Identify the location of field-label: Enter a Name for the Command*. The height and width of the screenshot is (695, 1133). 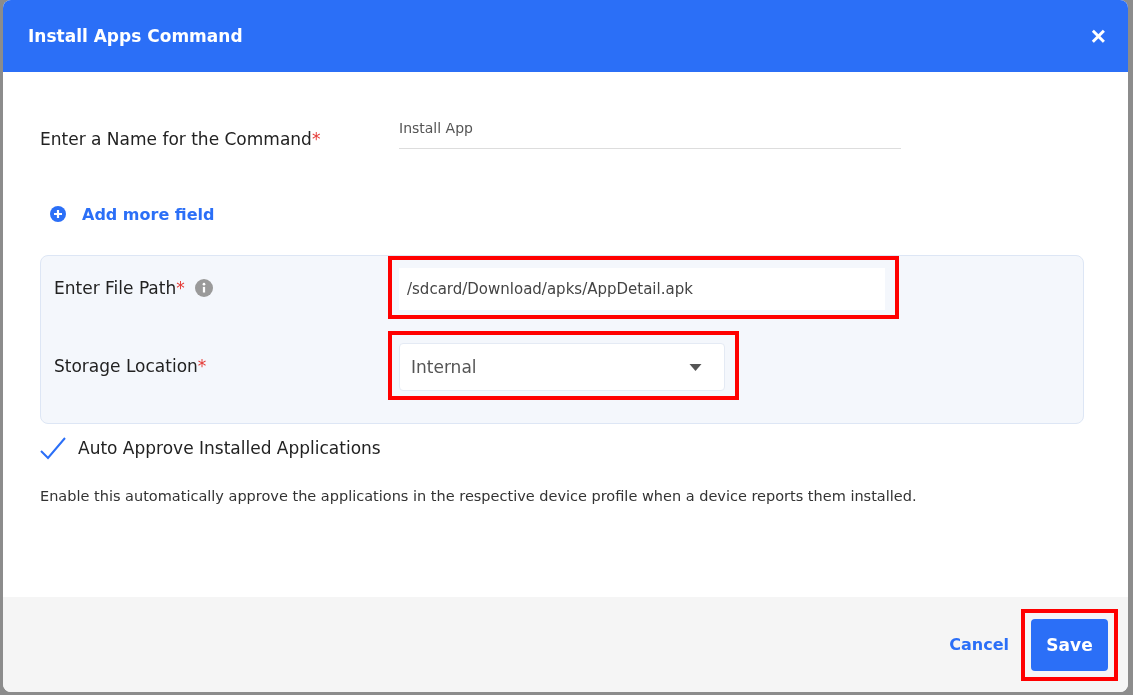
(181, 139).